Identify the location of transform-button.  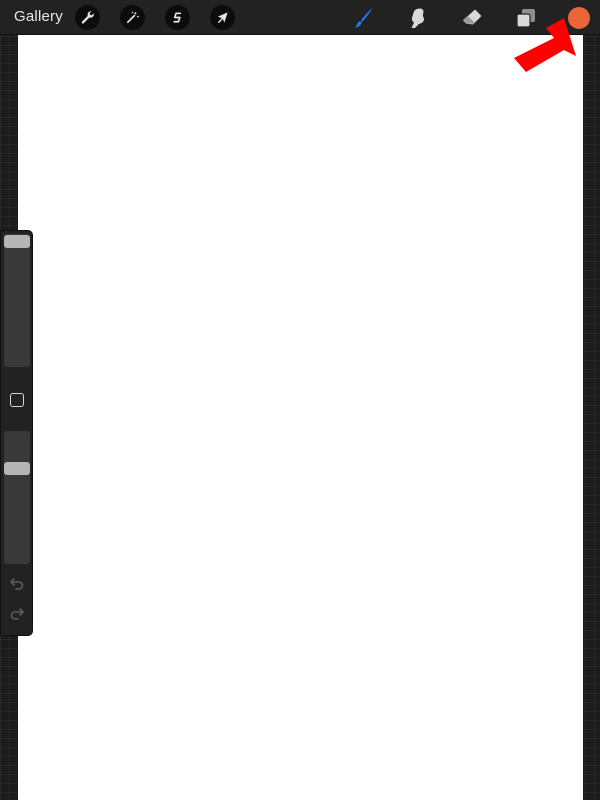
(222, 17).